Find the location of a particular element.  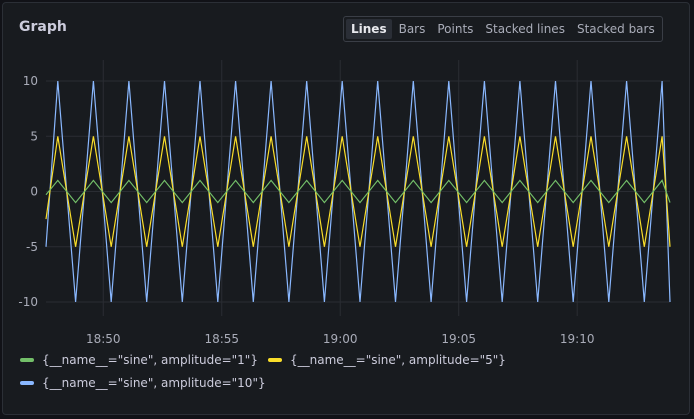

legend-label: {__name__="sine", amplitude="10"} is located at coordinates (154, 383).